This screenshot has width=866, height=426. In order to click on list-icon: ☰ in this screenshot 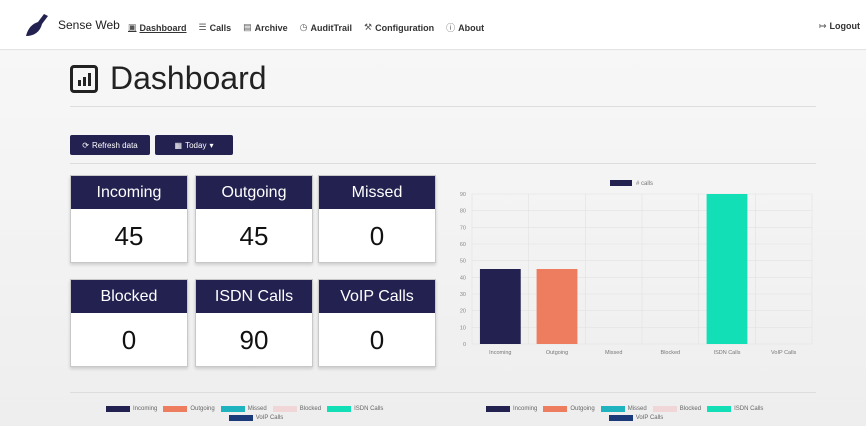, I will do `click(202, 27)`.